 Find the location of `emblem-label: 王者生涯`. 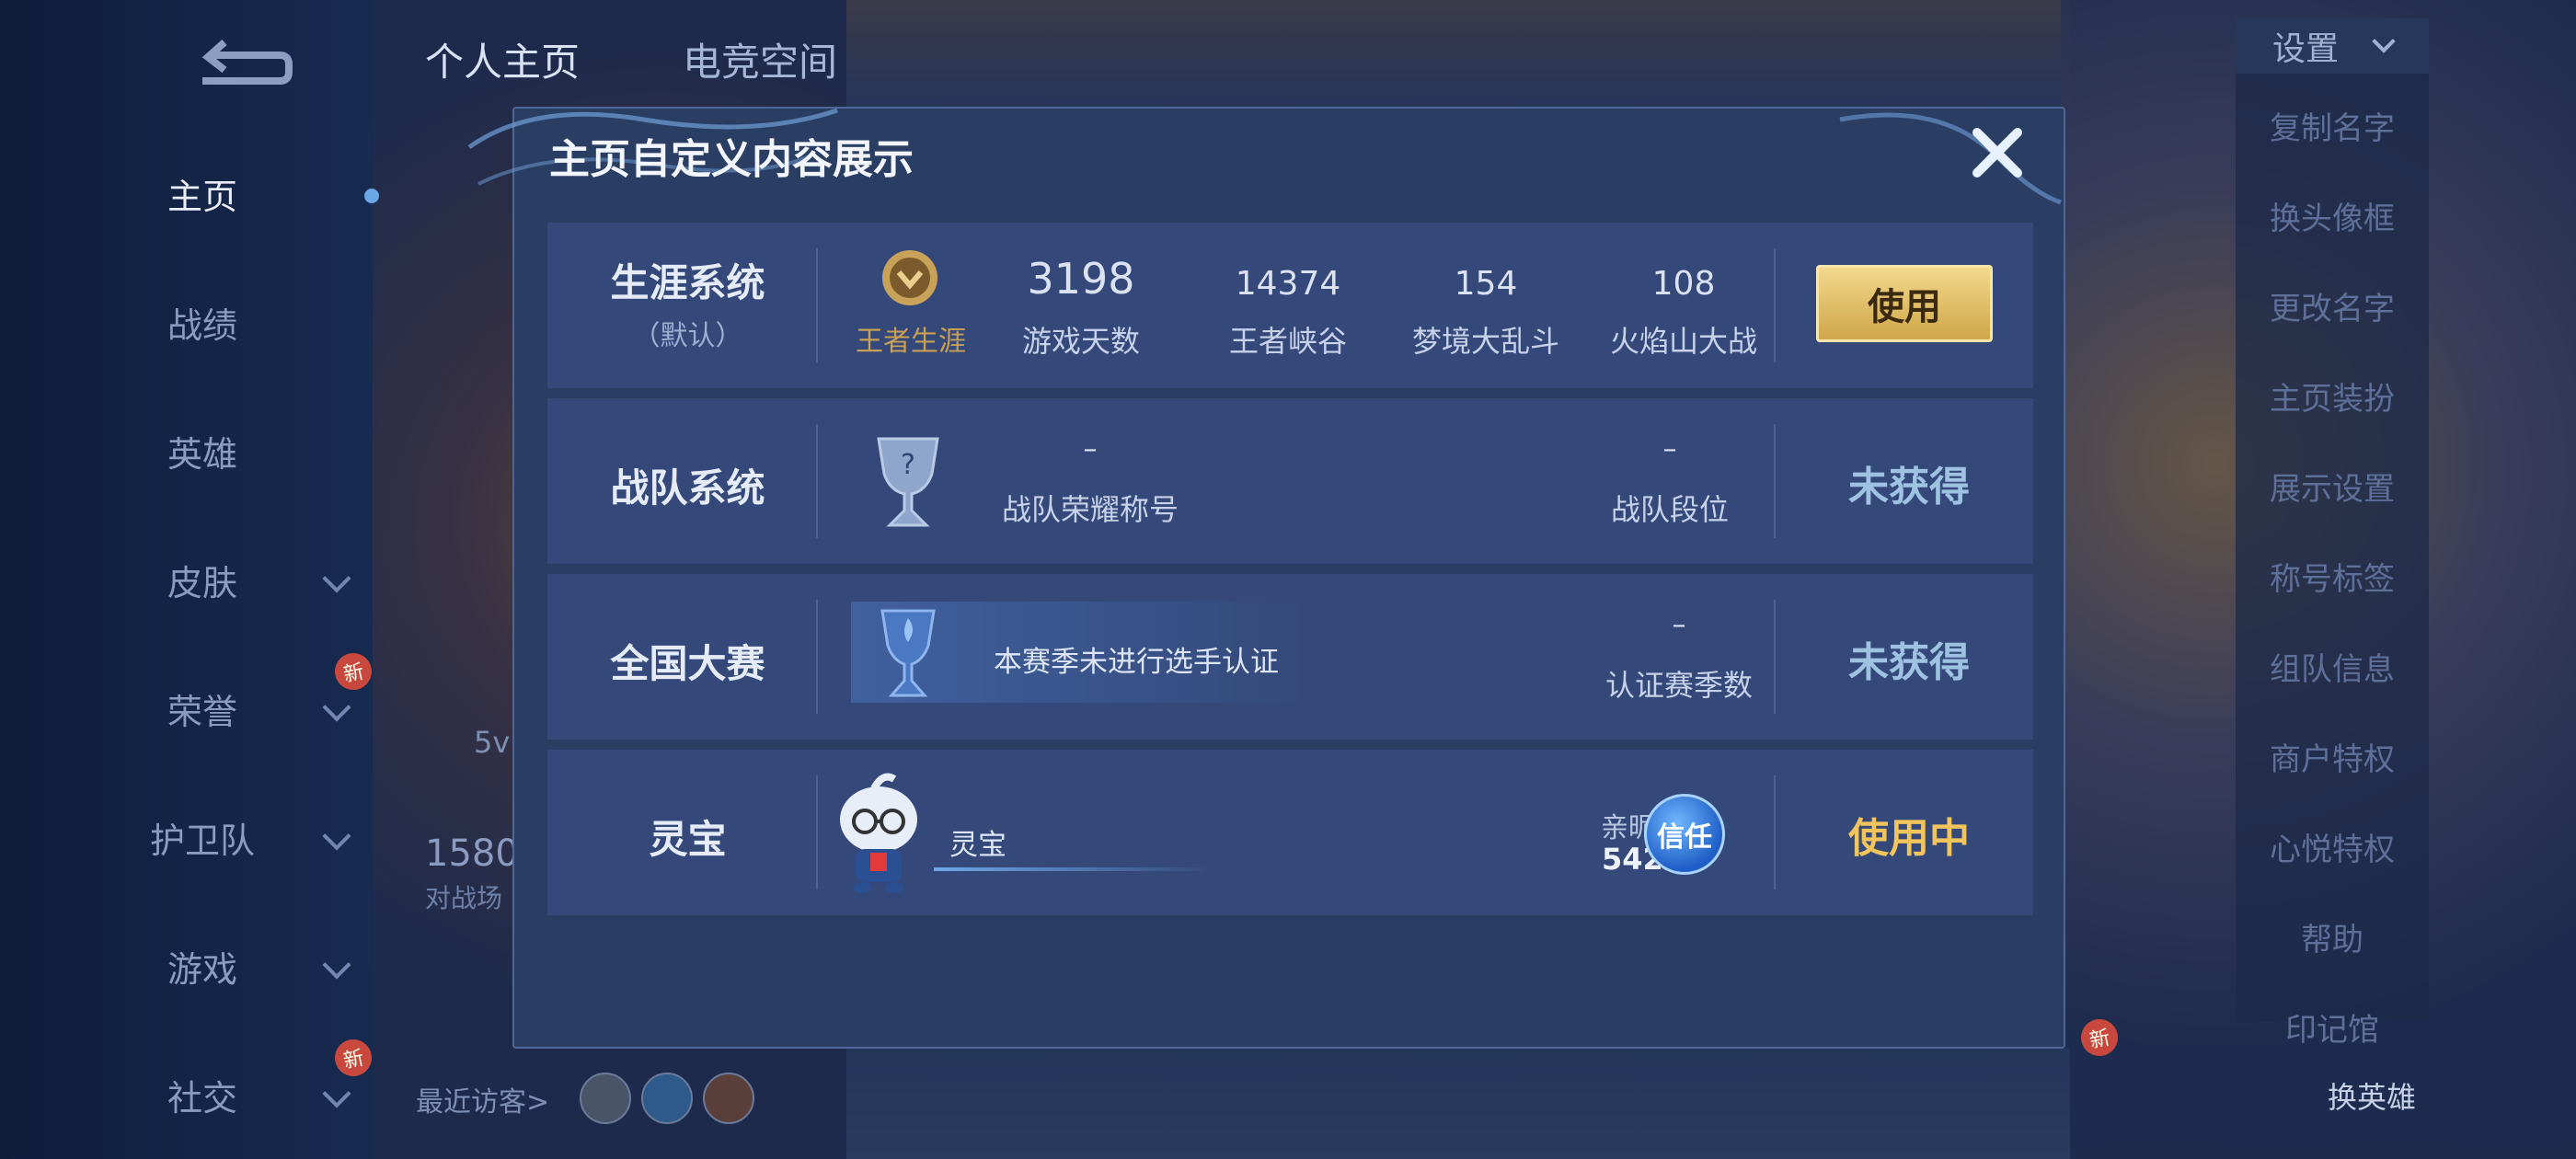

emblem-label: 王者生涯 is located at coordinates (911, 342).